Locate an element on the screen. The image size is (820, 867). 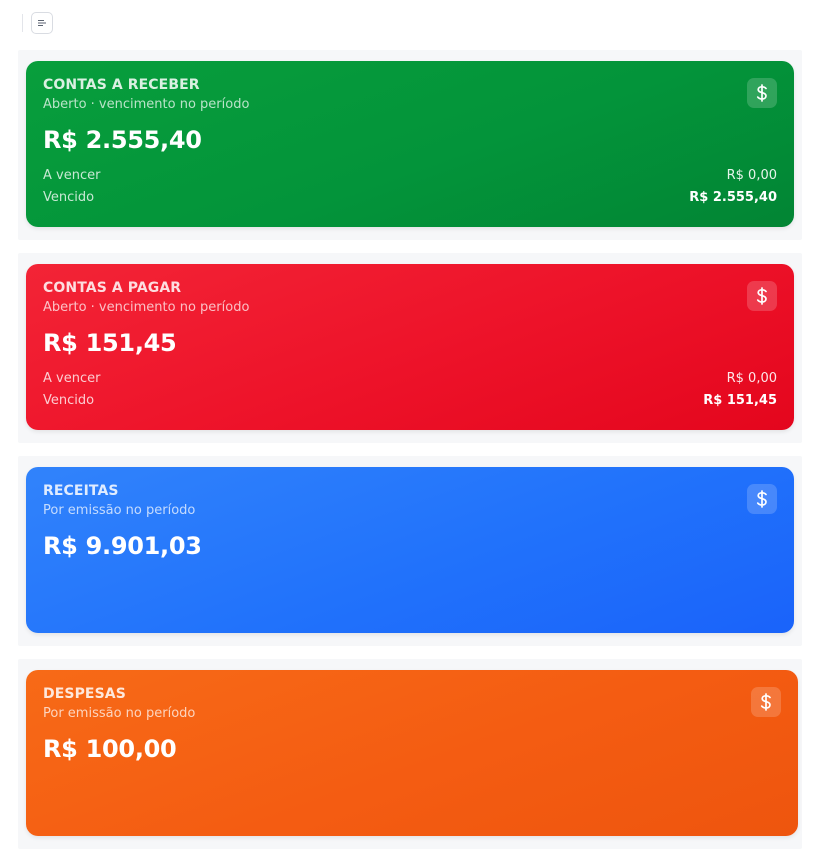
card-title: CONTAS A PAGAR is located at coordinates (112, 288).